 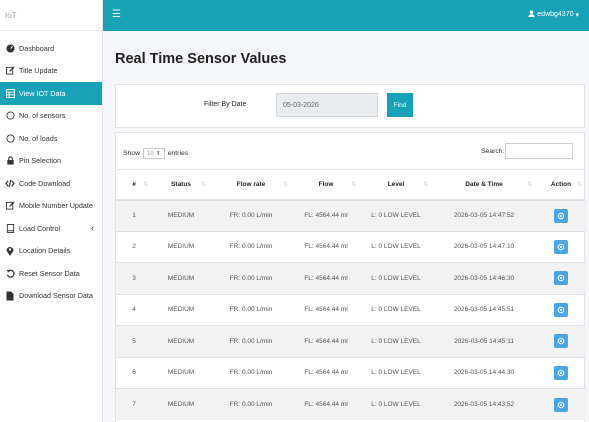 I want to click on sidebar-item-location-details: Location Details, so click(x=51, y=251).